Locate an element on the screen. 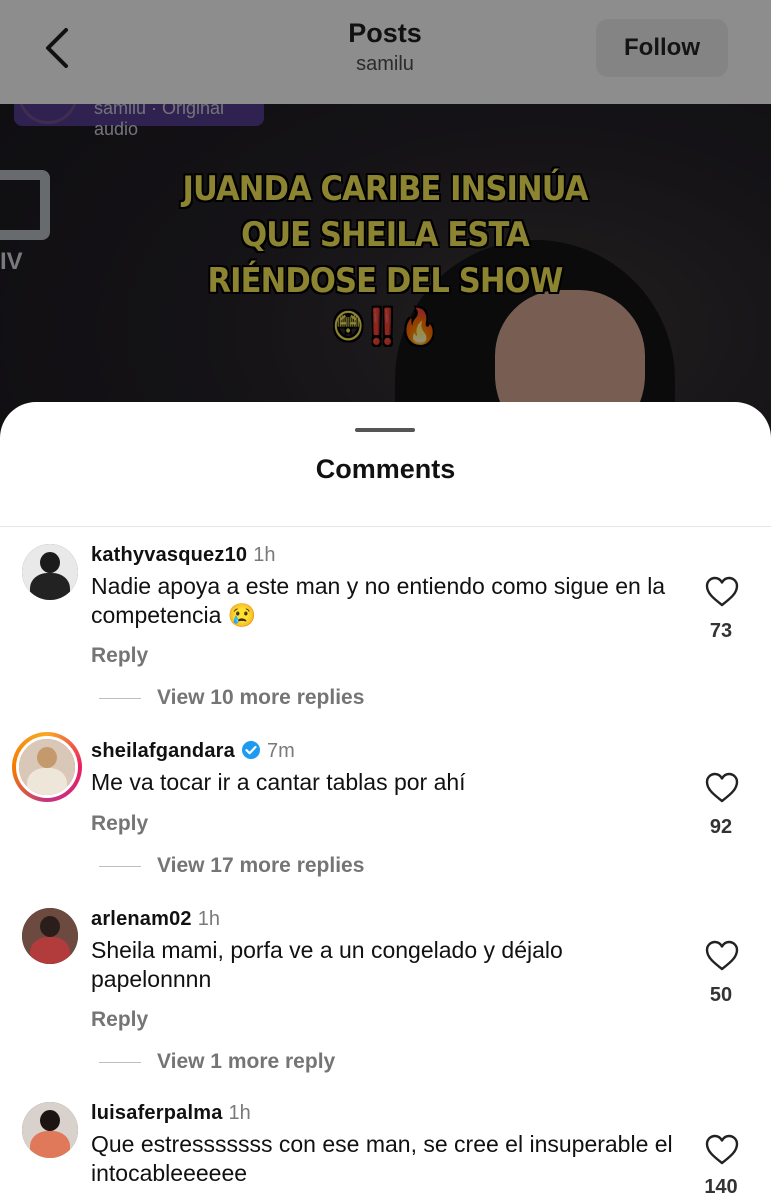 Image resolution: width=771 pixels, height=1200 pixels. comment-header: luisaferpalma 1h is located at coordinates (171, 1113).